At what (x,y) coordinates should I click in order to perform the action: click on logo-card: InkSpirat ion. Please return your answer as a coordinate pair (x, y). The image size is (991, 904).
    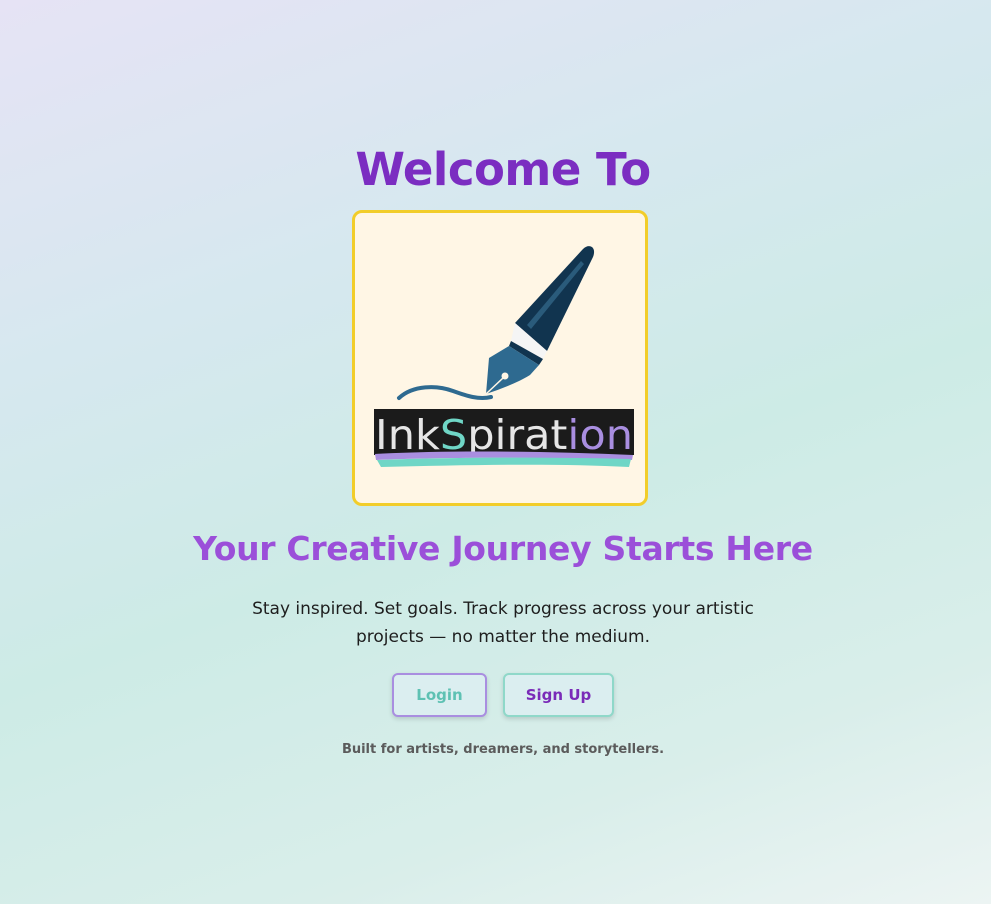
    Looking at the image, I should click on (500, 358).